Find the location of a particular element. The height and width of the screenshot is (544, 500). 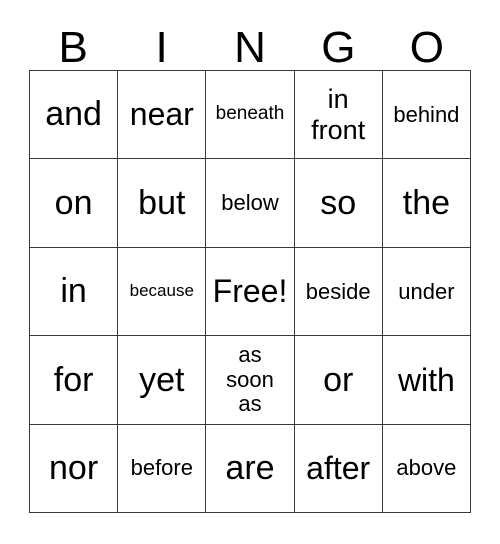

bingo-cell: for is located at coordinates (74, 380).